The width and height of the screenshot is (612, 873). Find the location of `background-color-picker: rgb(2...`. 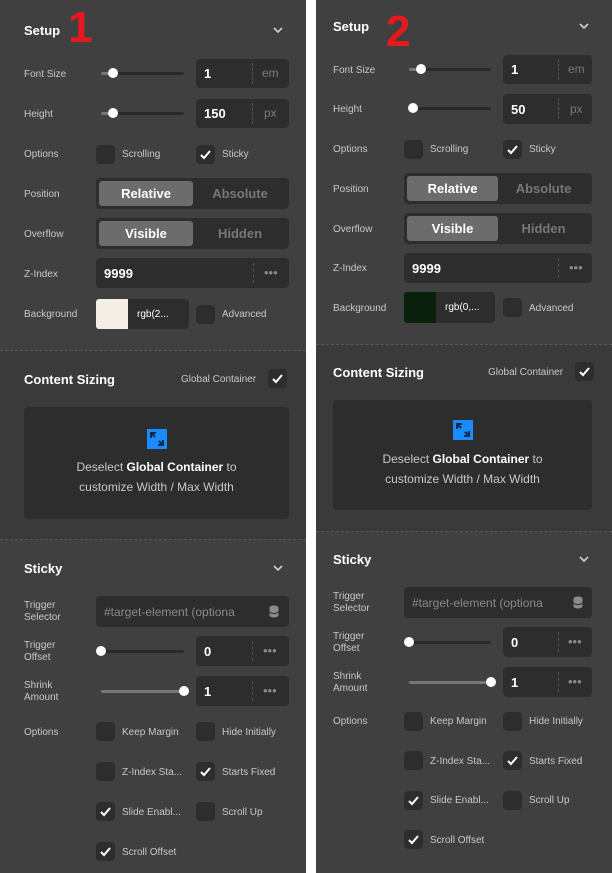

background-color-picker: rgb(2... is located at coordinates (142, 314).